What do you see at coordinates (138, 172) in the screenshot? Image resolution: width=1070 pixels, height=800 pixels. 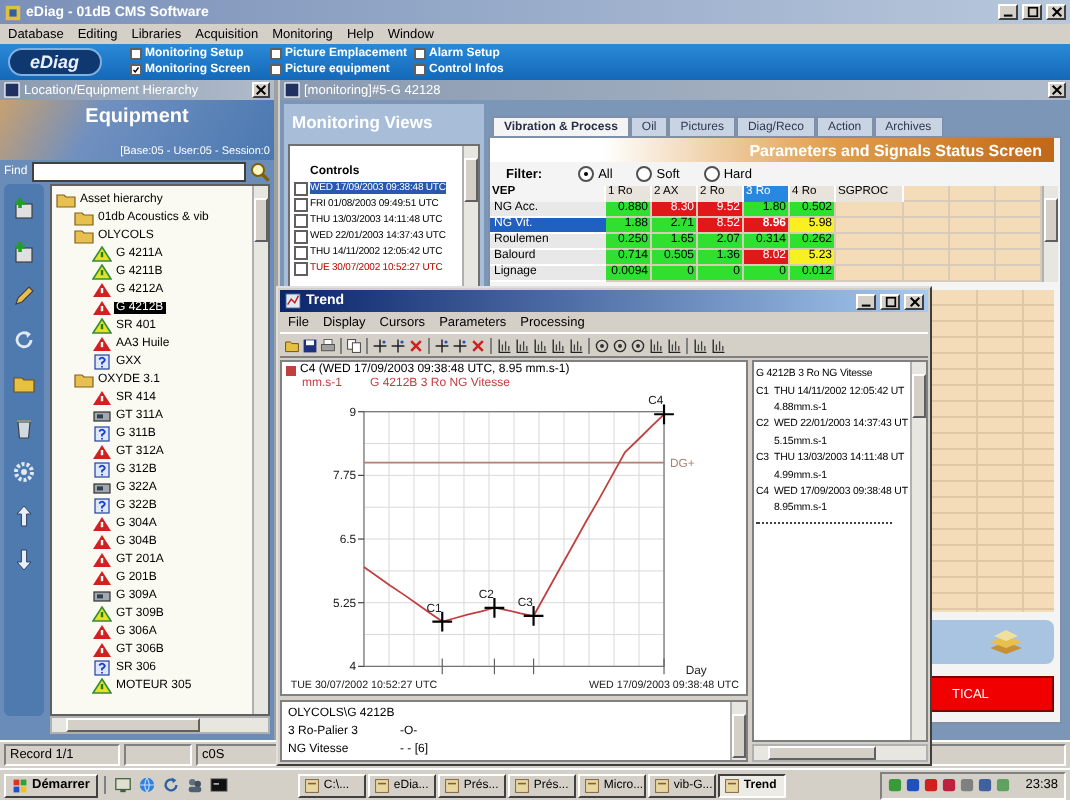 I see `find-field` at bounding box center [138, 172].